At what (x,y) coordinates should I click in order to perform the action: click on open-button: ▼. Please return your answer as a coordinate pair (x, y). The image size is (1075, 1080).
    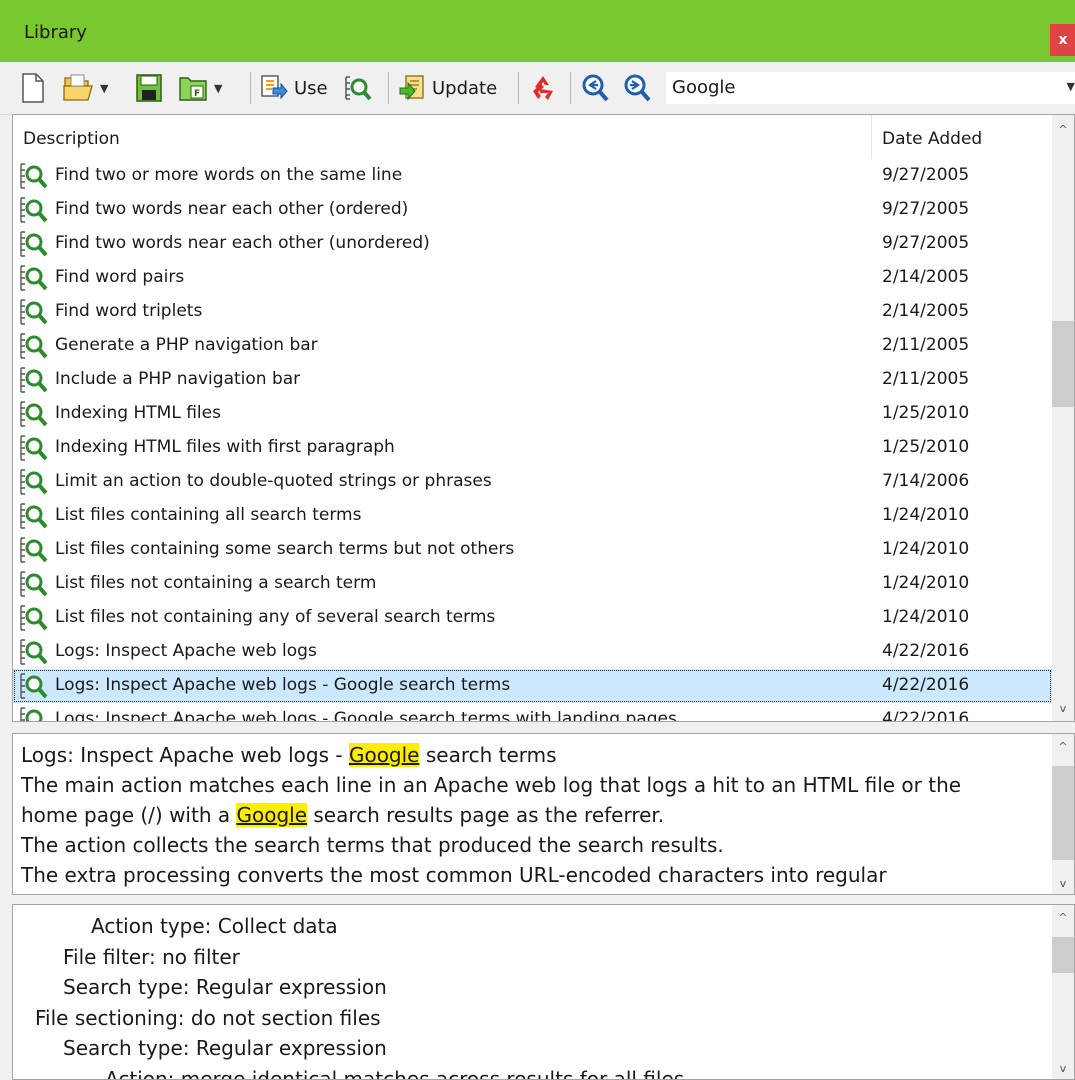
    Looking at the image, I should click on (85, 88).